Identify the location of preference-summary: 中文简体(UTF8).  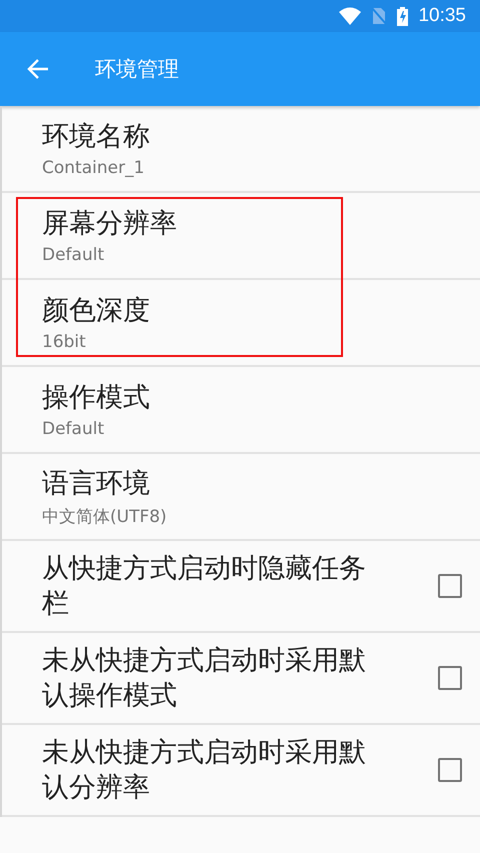
(105, 517).